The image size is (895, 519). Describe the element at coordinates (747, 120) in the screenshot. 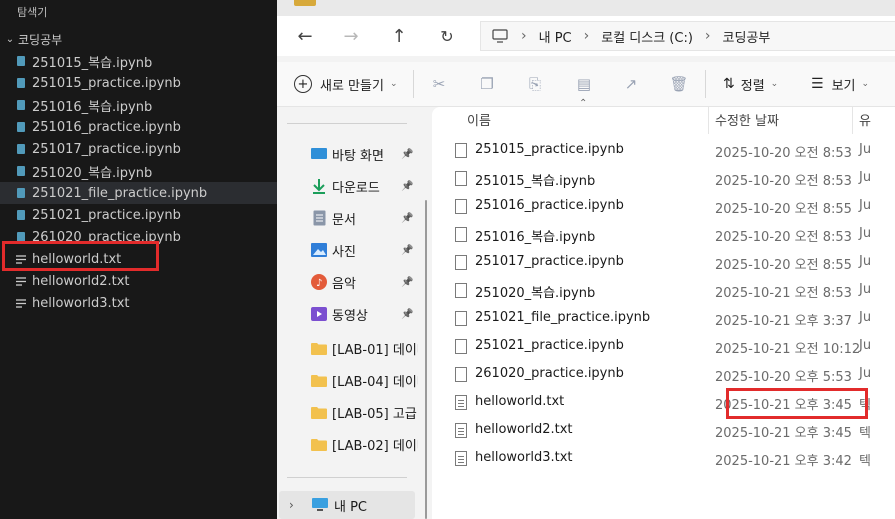

I see `column-header-modified: 수정한 날짜` at that location.